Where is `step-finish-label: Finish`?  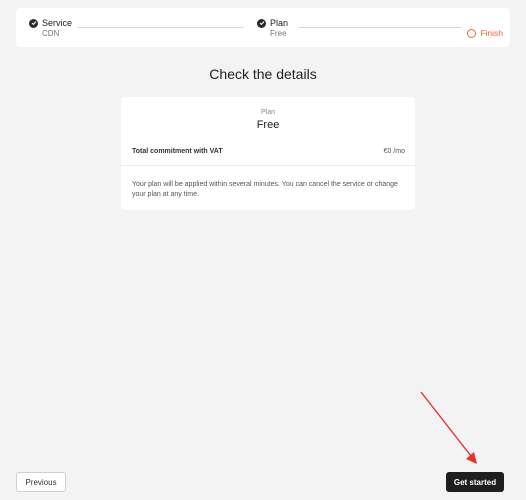
step-finish-label: Finish is located at coordinates (491, 33).